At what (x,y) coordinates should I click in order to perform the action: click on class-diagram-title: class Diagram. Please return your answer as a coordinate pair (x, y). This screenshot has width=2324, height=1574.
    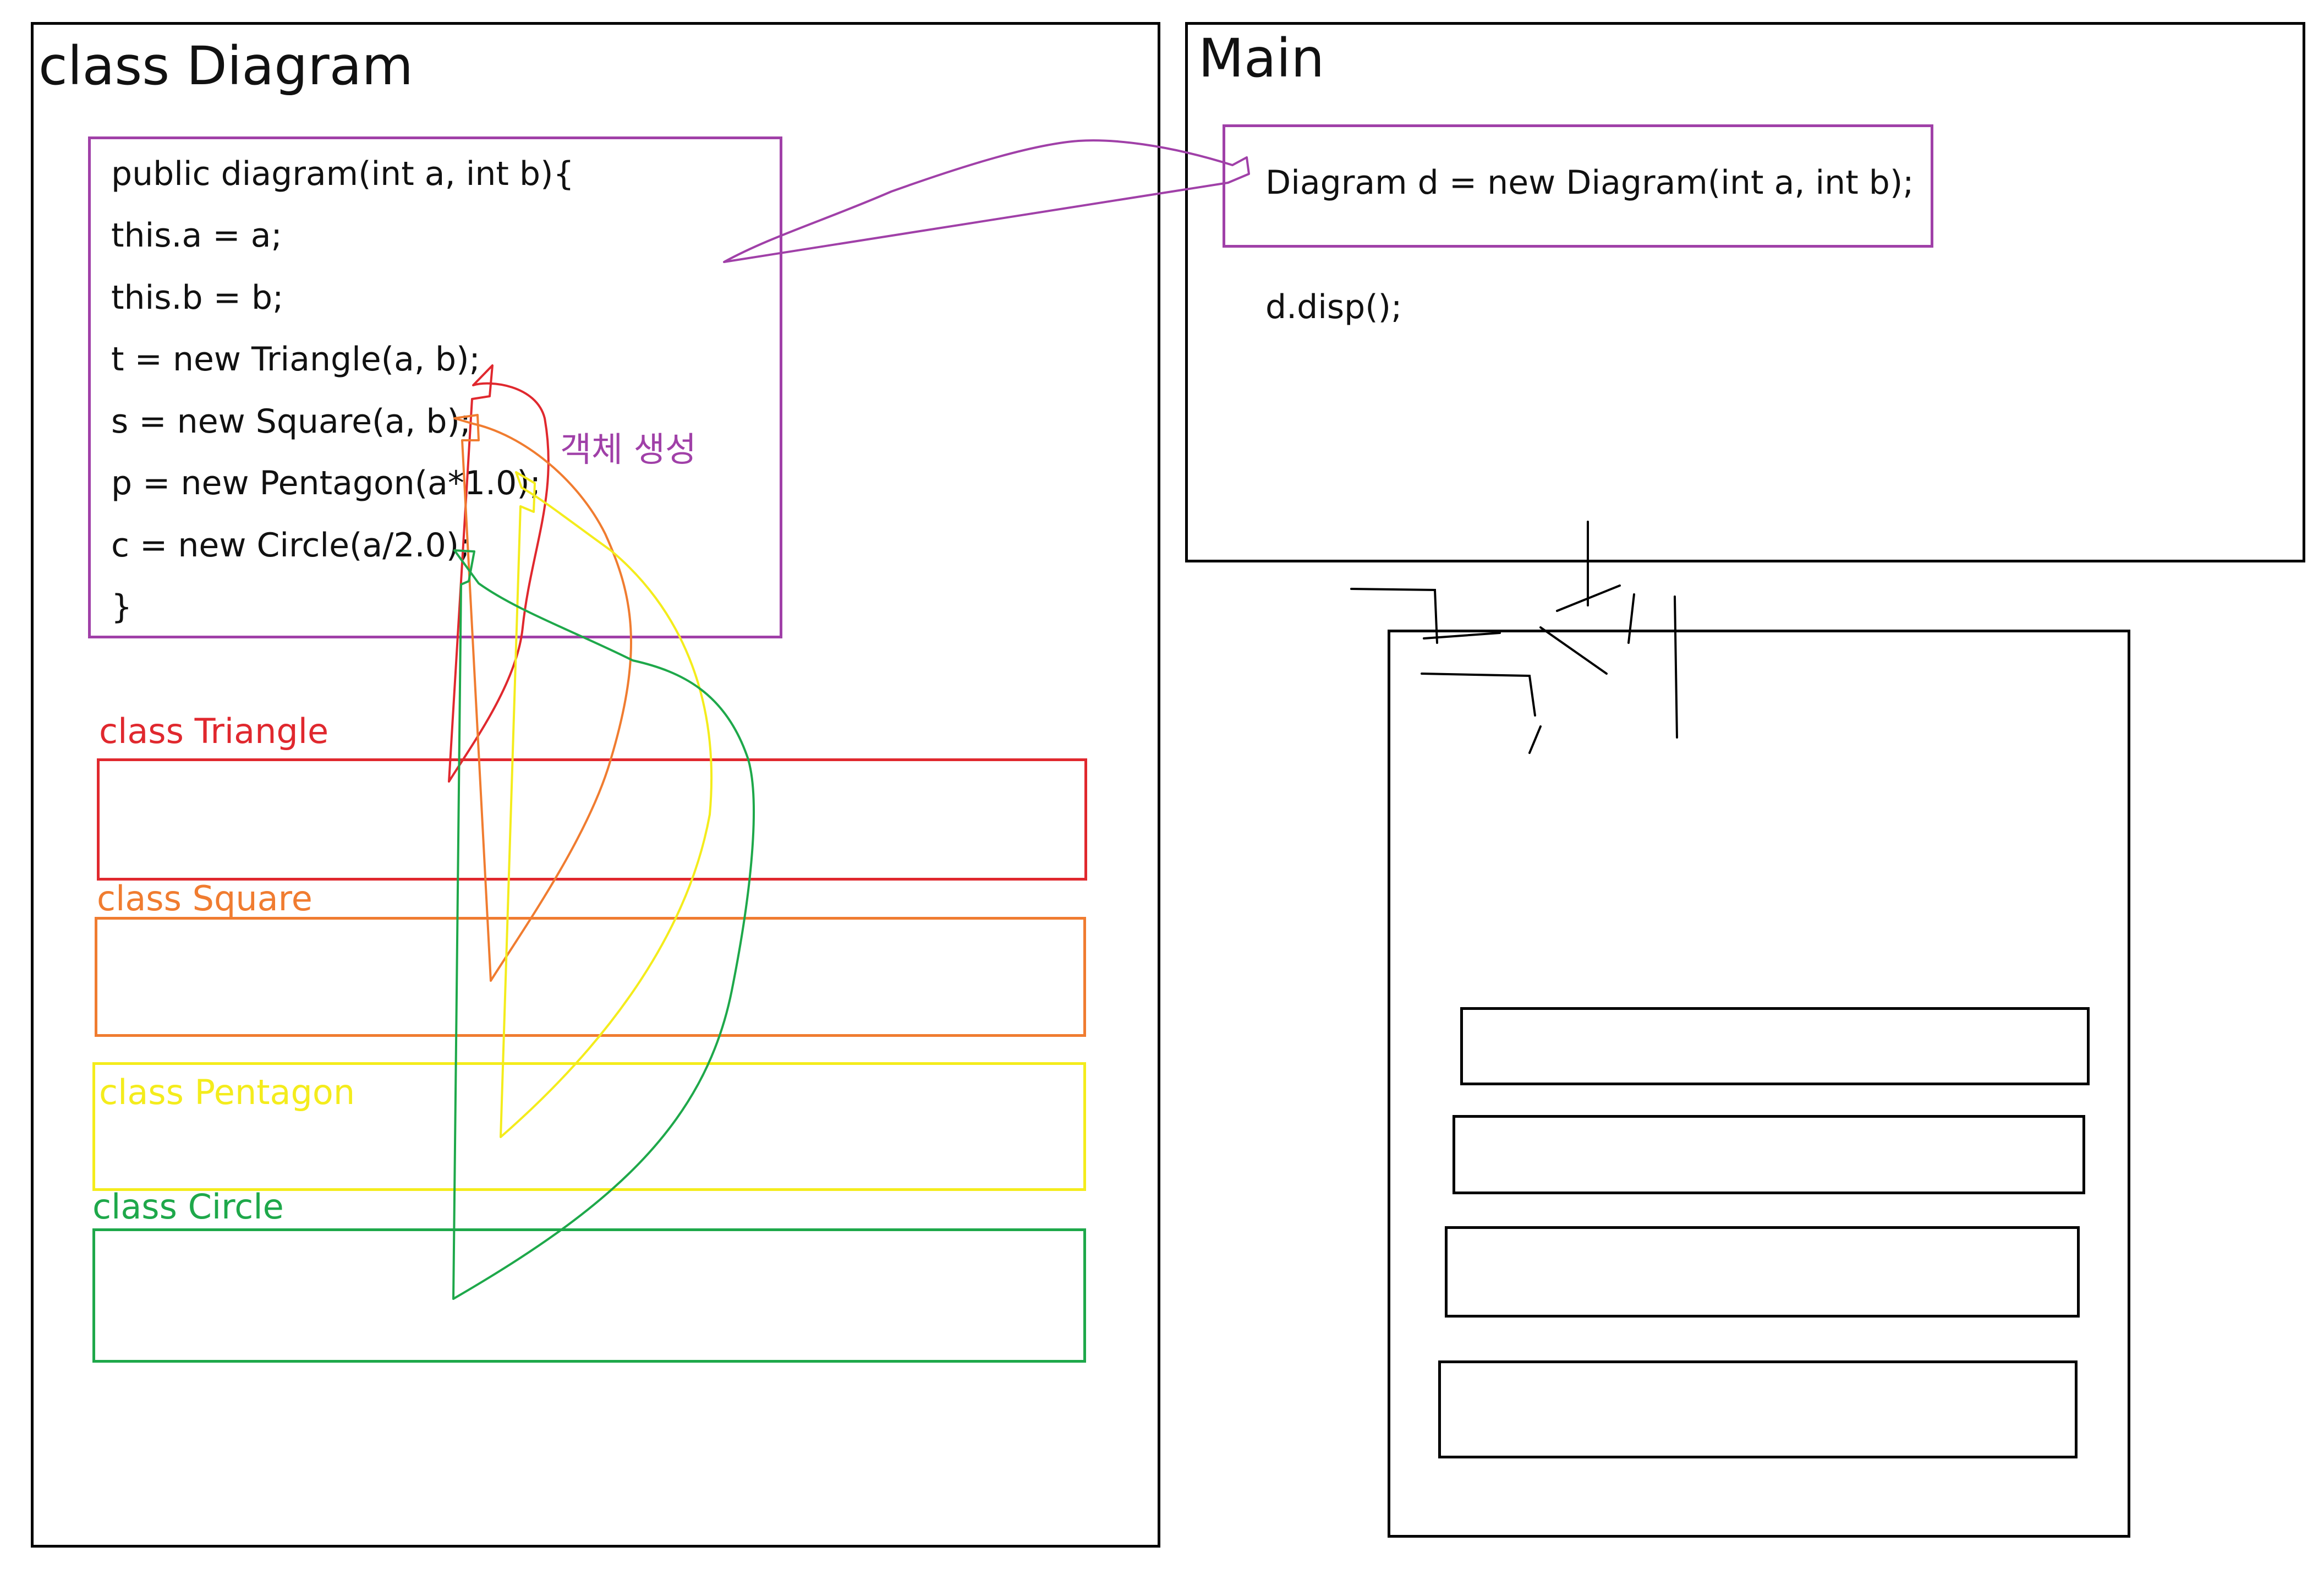
    Looking at the image, I should click on (226, 66).